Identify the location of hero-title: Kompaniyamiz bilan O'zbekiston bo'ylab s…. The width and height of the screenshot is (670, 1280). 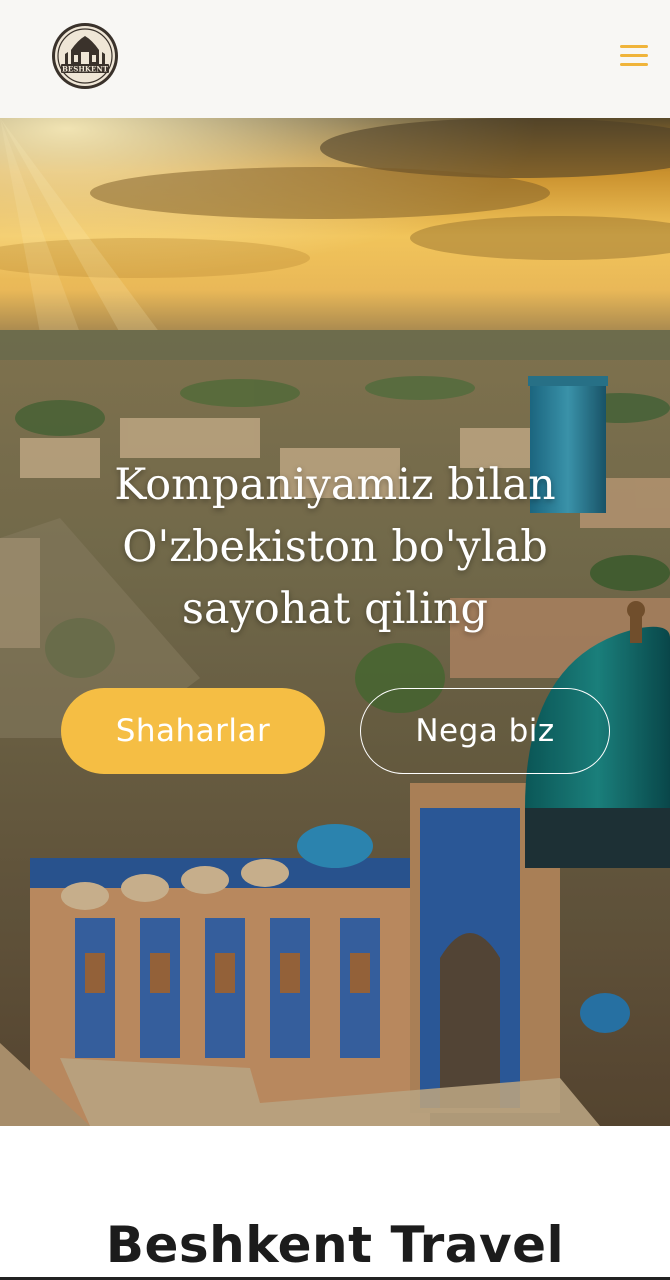
(335, 547).